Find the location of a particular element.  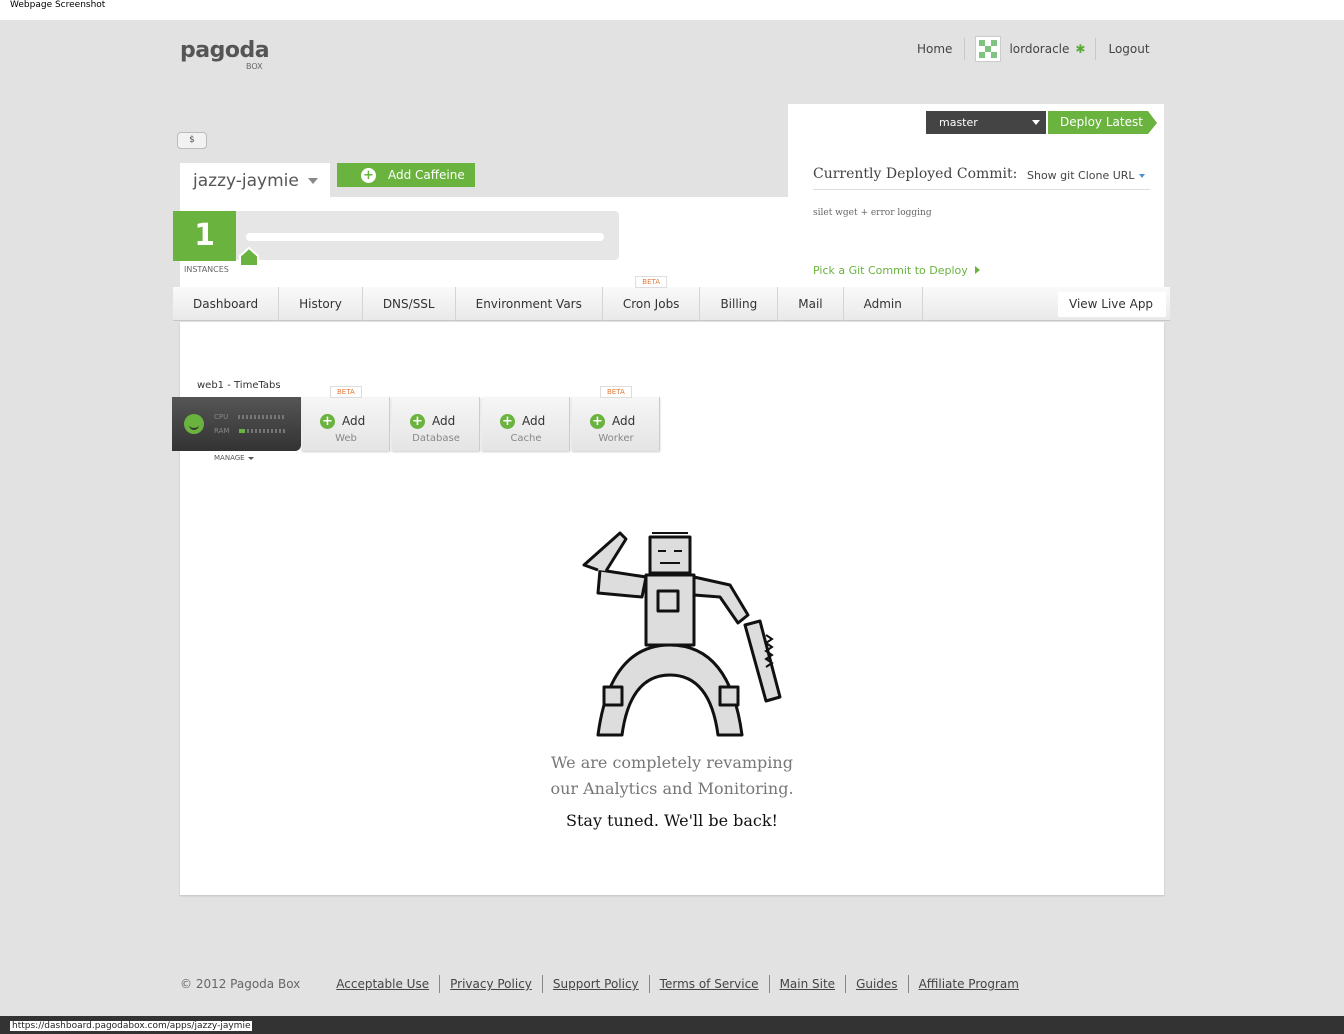

add-sublabel: Cache is located at coordinates (526, 438).